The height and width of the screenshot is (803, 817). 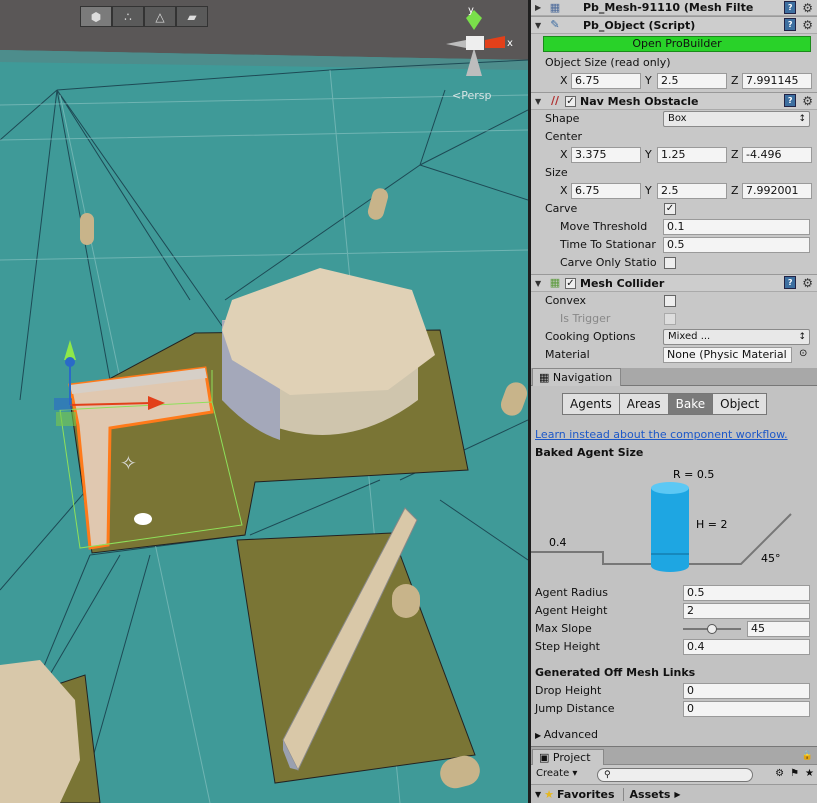 I want to click on open-probuilder-button: Open ProBuilder, so click(x=677, y=44).